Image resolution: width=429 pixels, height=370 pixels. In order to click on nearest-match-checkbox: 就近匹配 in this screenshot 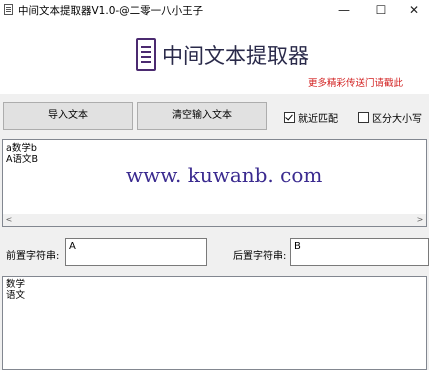, I will do `click(311, 117)`.